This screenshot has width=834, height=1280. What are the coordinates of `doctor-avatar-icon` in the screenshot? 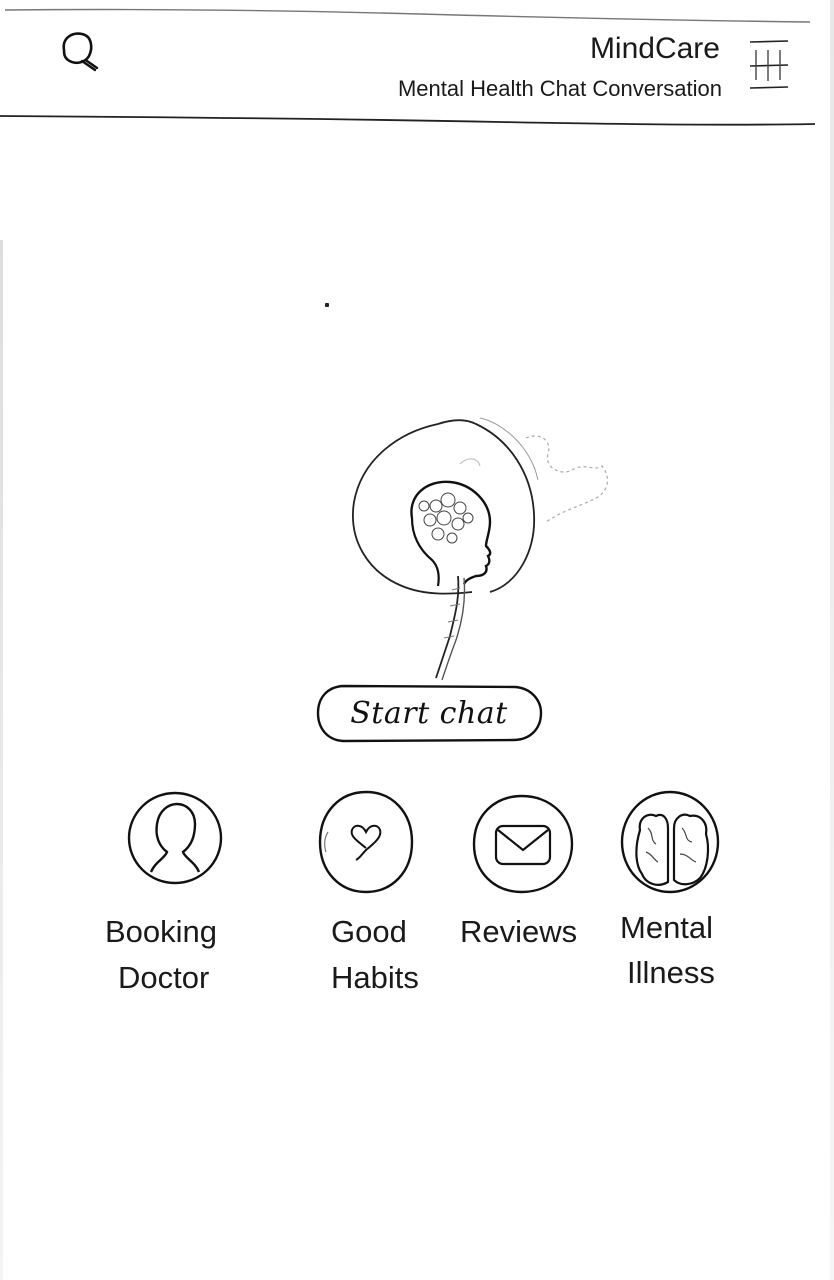 It's located at (175, 838).